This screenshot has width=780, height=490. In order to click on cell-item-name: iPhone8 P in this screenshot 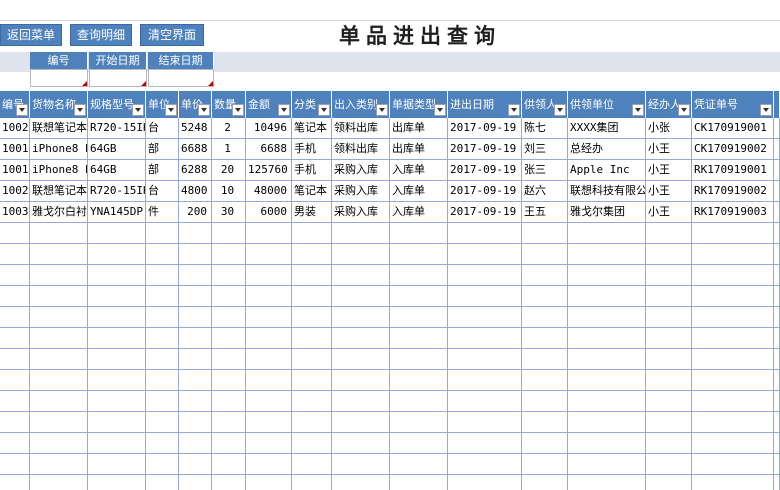, I will do `click(59, 170)`.